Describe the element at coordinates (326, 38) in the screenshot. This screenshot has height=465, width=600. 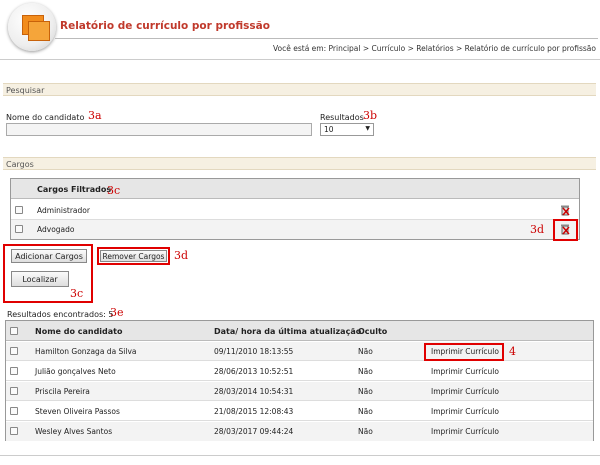
I see `title-divider` at that location.